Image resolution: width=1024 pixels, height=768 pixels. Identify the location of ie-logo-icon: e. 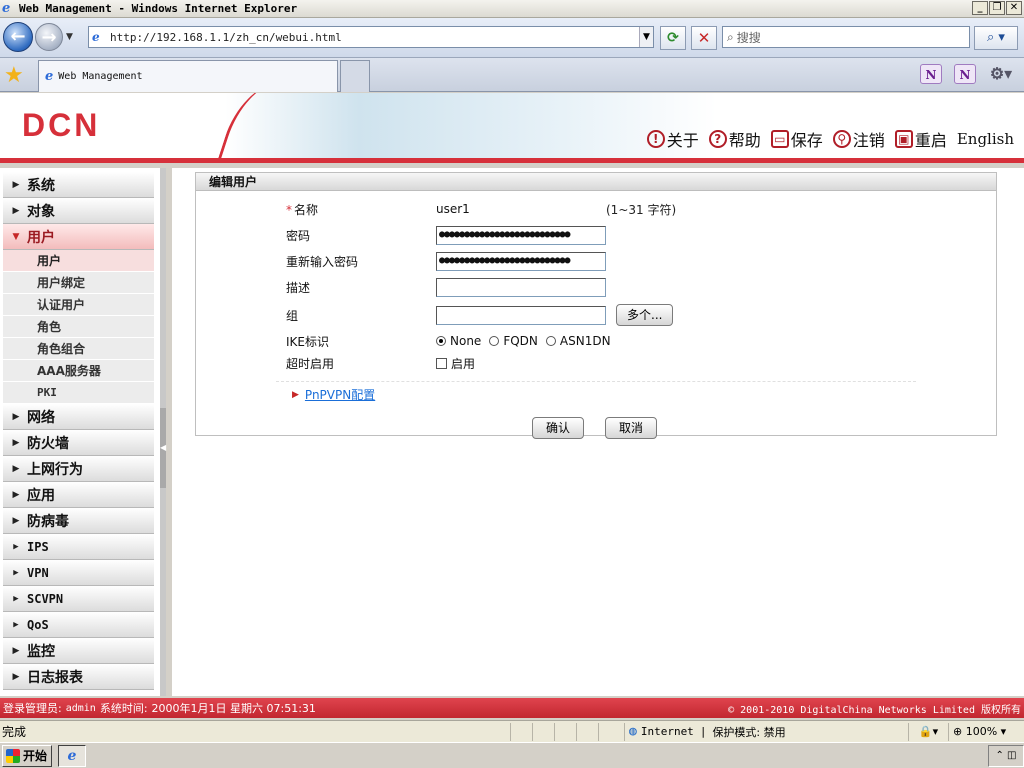
(6, 8).